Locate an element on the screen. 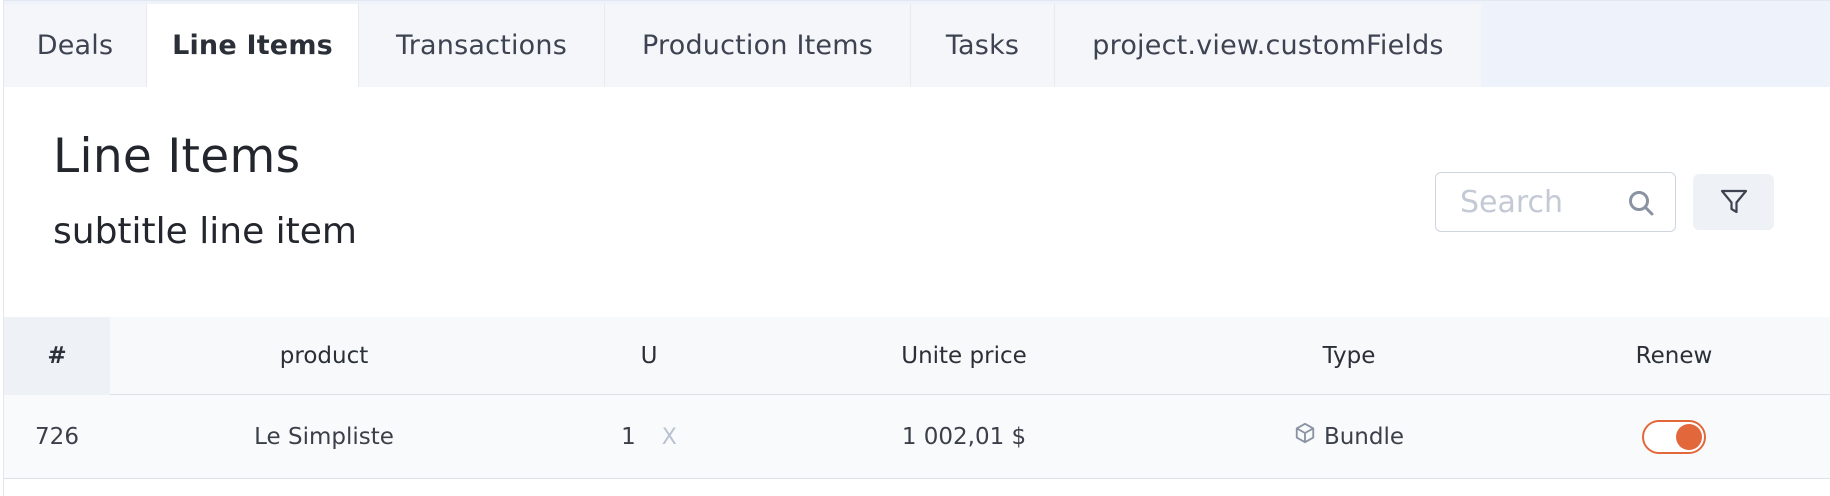 This screenshot has height=496, width=1830. column-header-unit: U is located at coordinates (649, 356).